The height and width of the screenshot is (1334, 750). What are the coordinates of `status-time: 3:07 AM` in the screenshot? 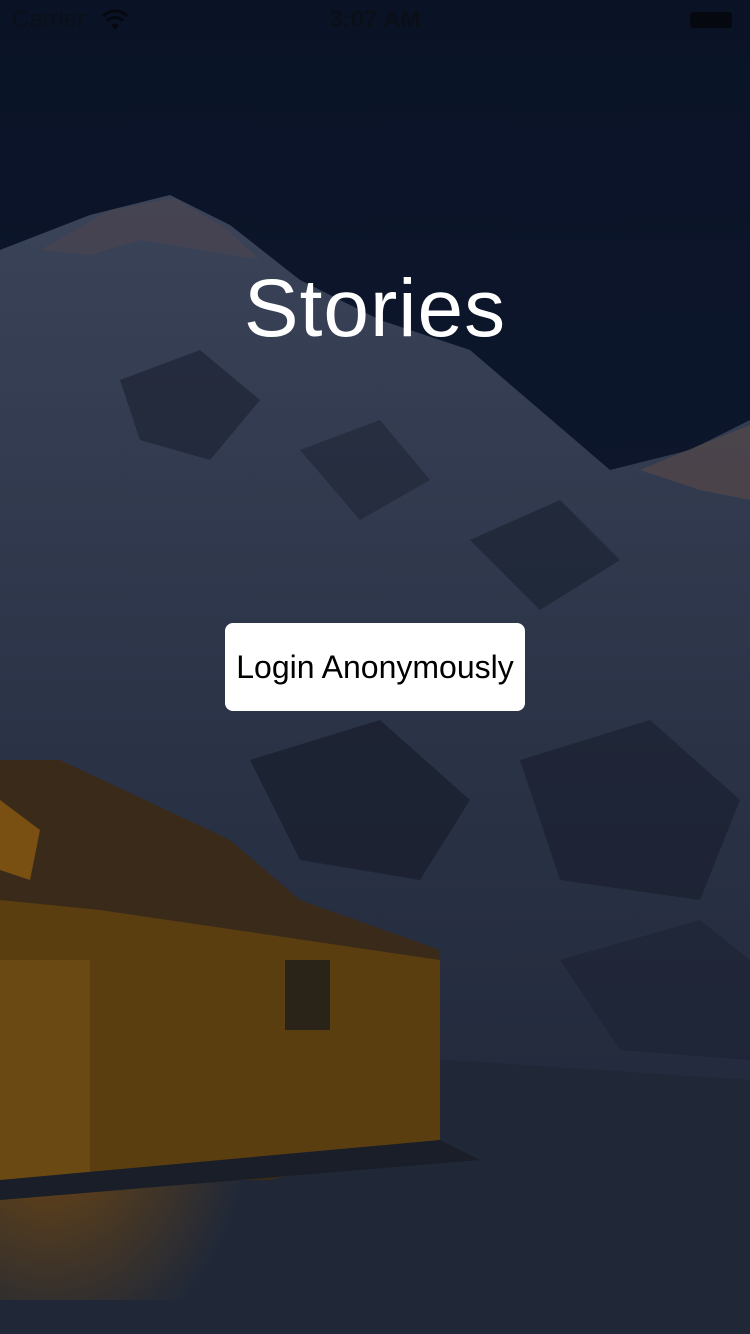 It's located at (375, 19).